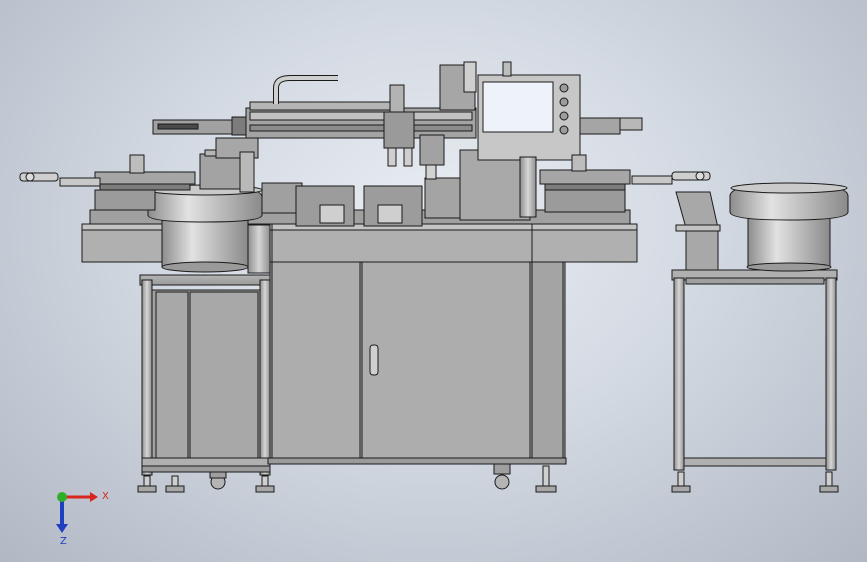 Image resolution: width=867 pixels, height=562 pixels. What do you see at coordinates (417, 362) in the screenshot?
I see `main-cabinet` at bounding box center [417, 362].